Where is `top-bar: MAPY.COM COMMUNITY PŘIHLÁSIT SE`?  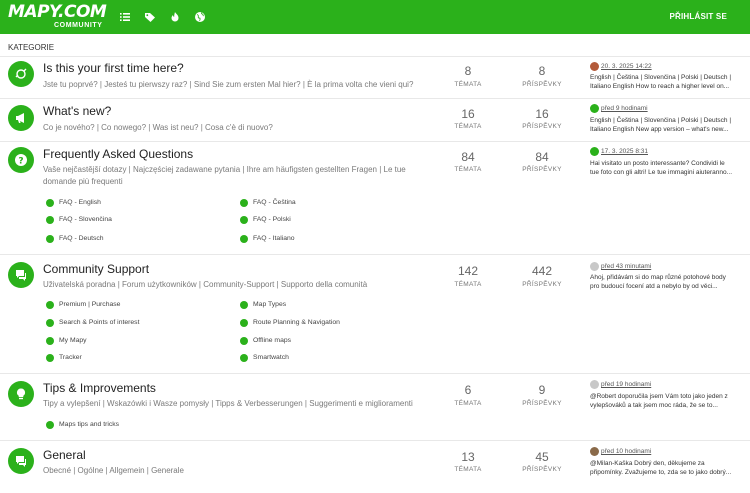 top-bar: MAPY.COM COMMUNITY PŘIHLÁSIT SE is located at coordinates (375, 17).